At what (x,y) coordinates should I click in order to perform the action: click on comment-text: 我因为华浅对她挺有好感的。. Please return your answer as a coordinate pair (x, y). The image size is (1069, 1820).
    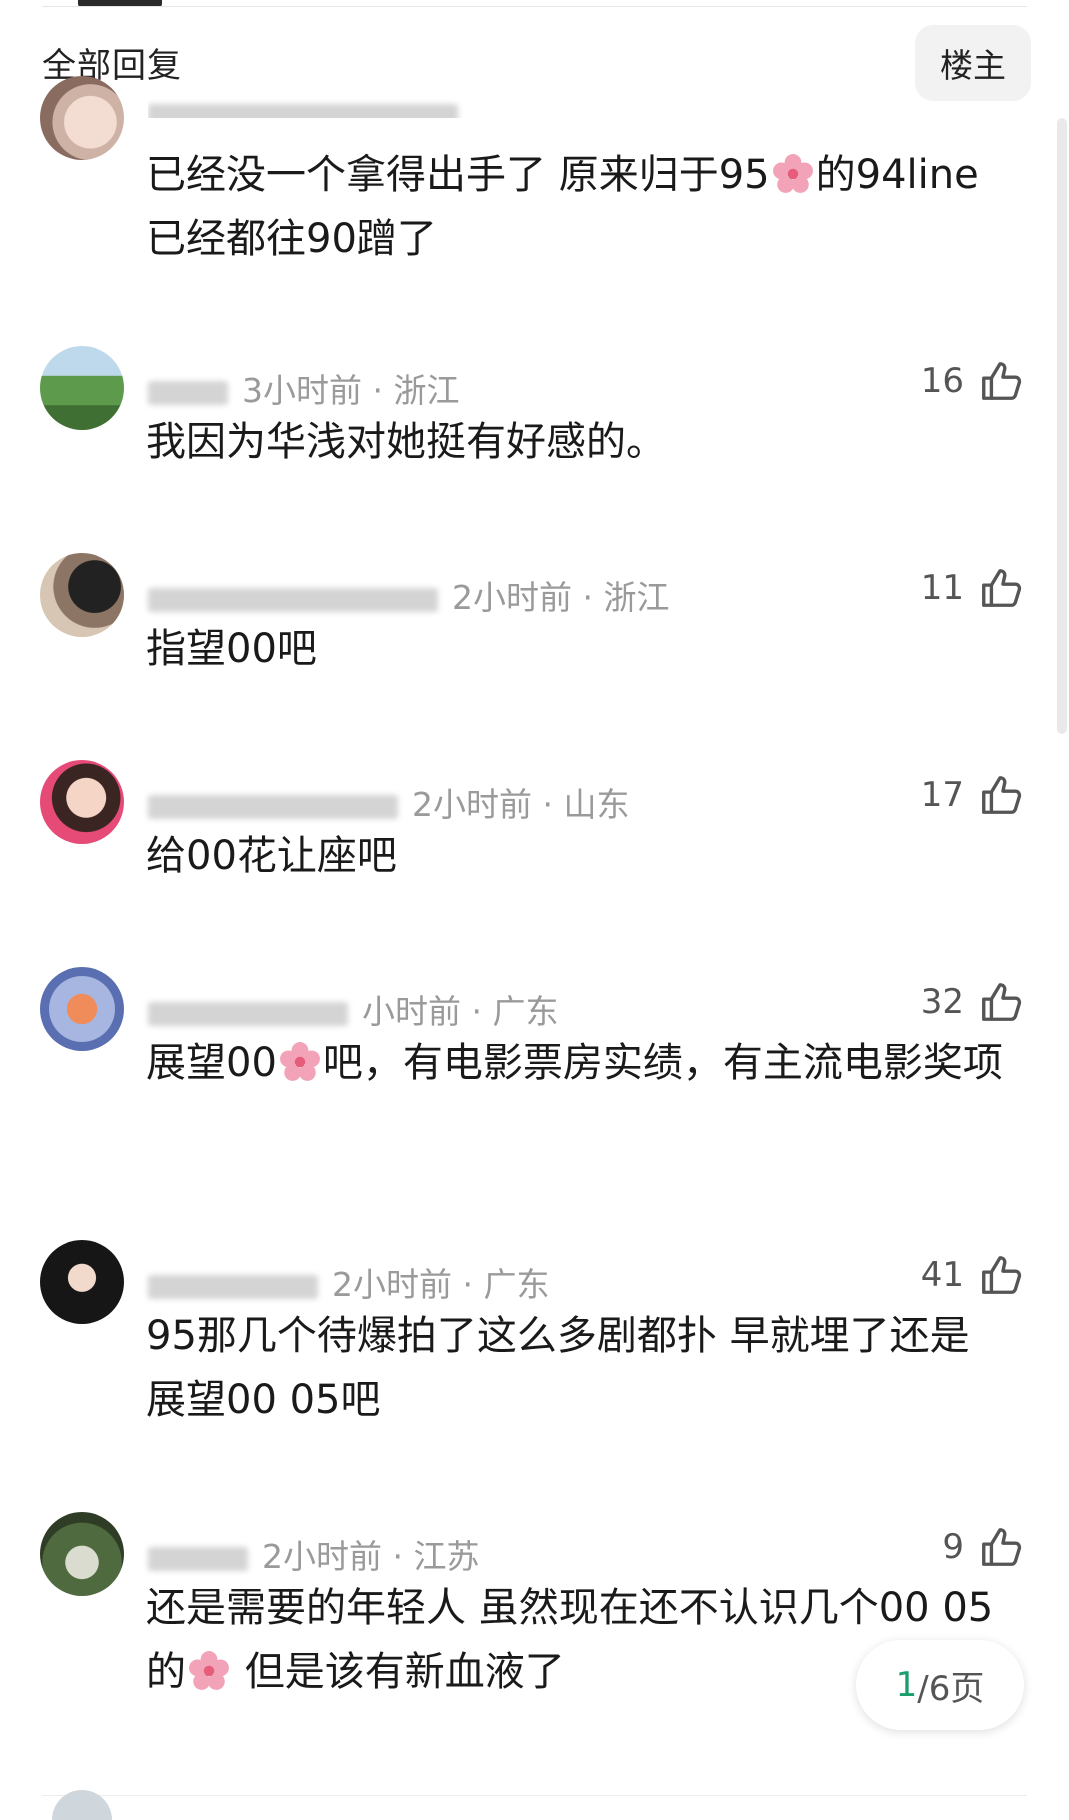
    Looking at the image, I should click on (581, 442).